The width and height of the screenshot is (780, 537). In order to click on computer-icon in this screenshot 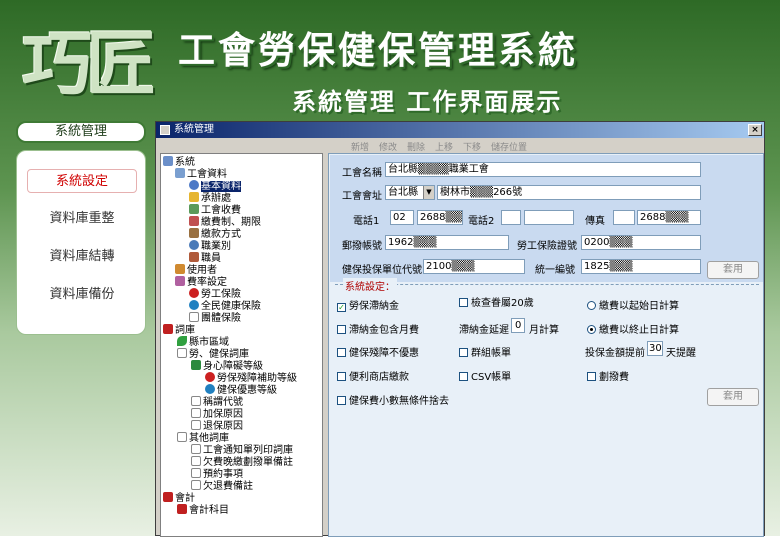, I will do `click(168, 161)`.